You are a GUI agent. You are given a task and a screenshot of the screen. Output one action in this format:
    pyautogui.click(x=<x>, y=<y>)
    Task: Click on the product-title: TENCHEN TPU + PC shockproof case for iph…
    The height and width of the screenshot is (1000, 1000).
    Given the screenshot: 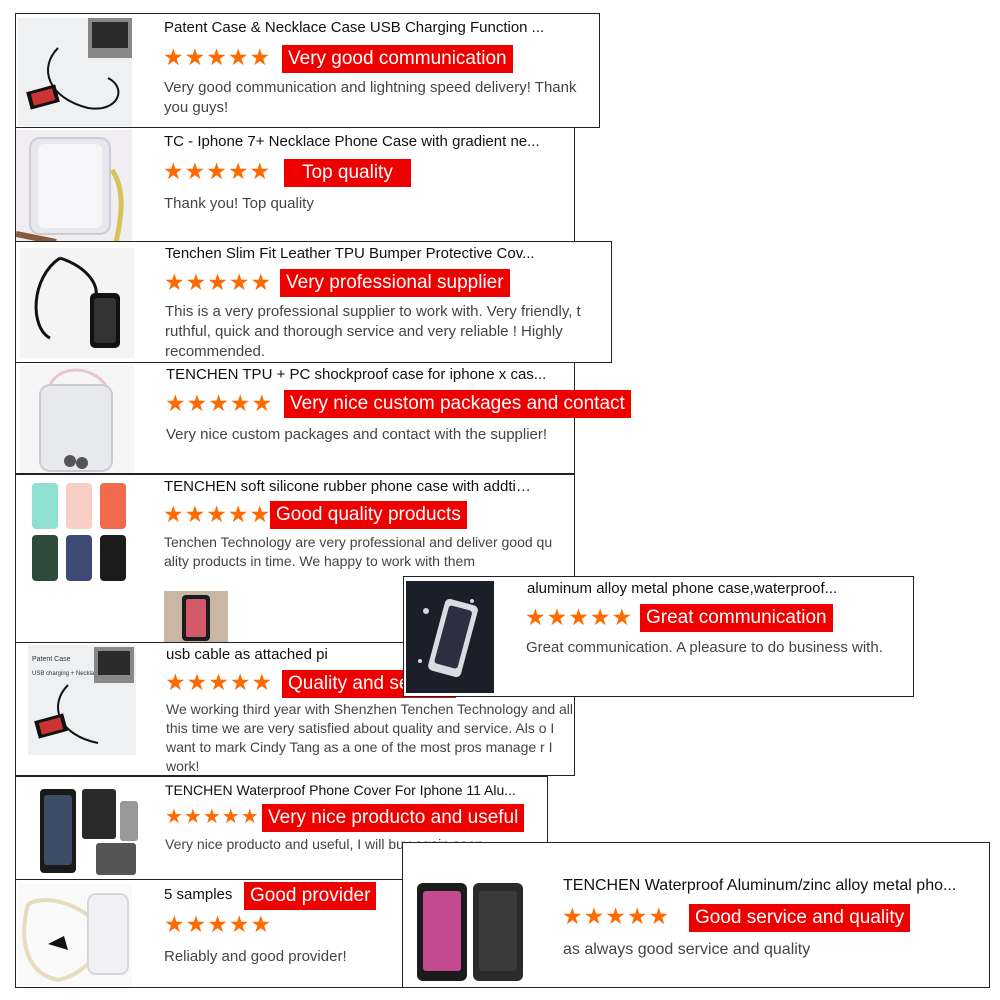 What is the action you would take?
    pyautogui.click(x=366, y=374)
    